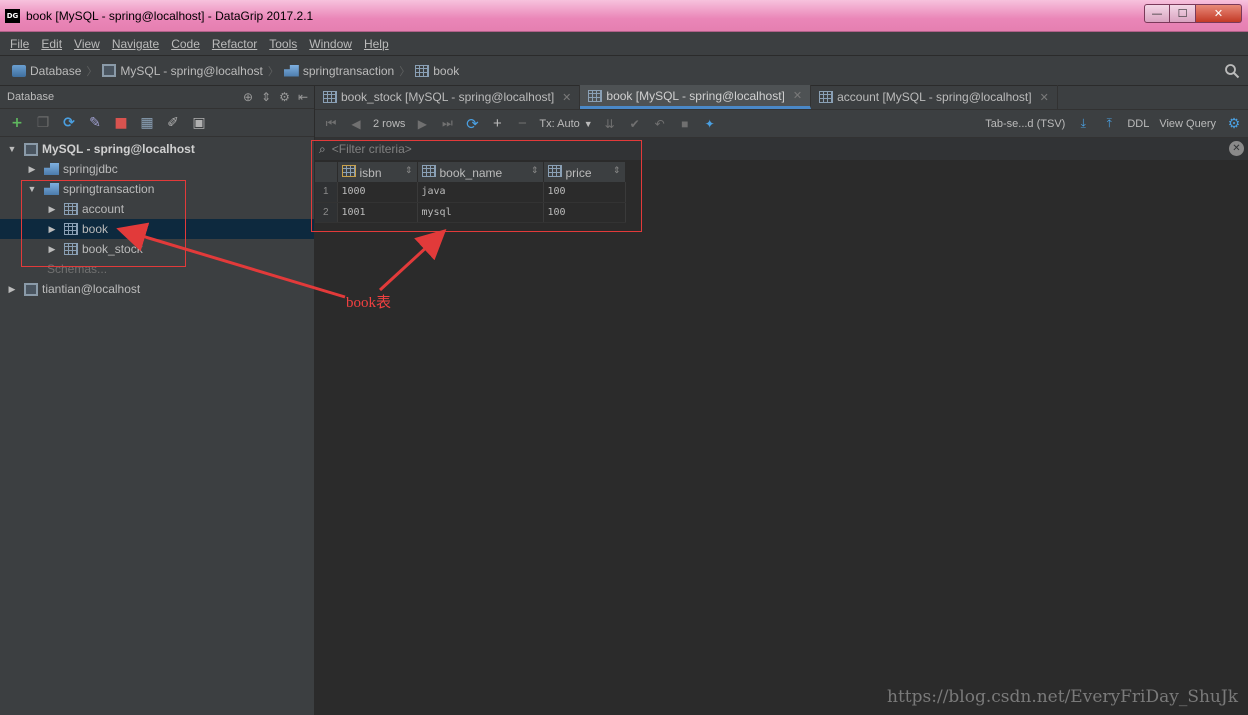  What do you see at coordinates (1109, 124) in the screenshot?
I see `import-icon: ⤒` at bounding box center [1109, 124].